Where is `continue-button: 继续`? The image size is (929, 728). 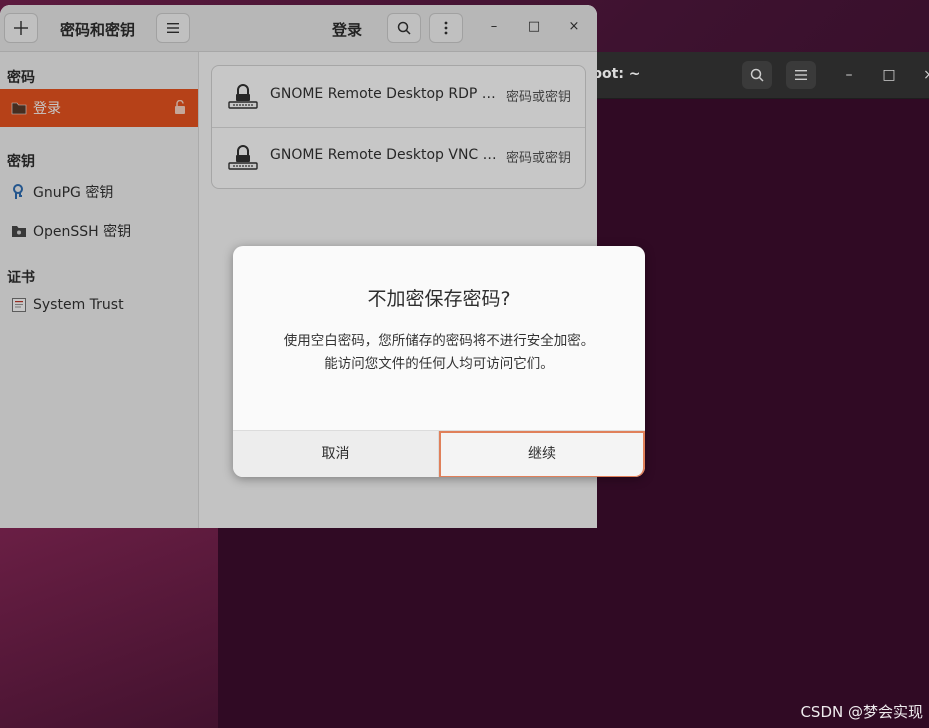
continue-button: 继续 is located at coordinates (542, 454).